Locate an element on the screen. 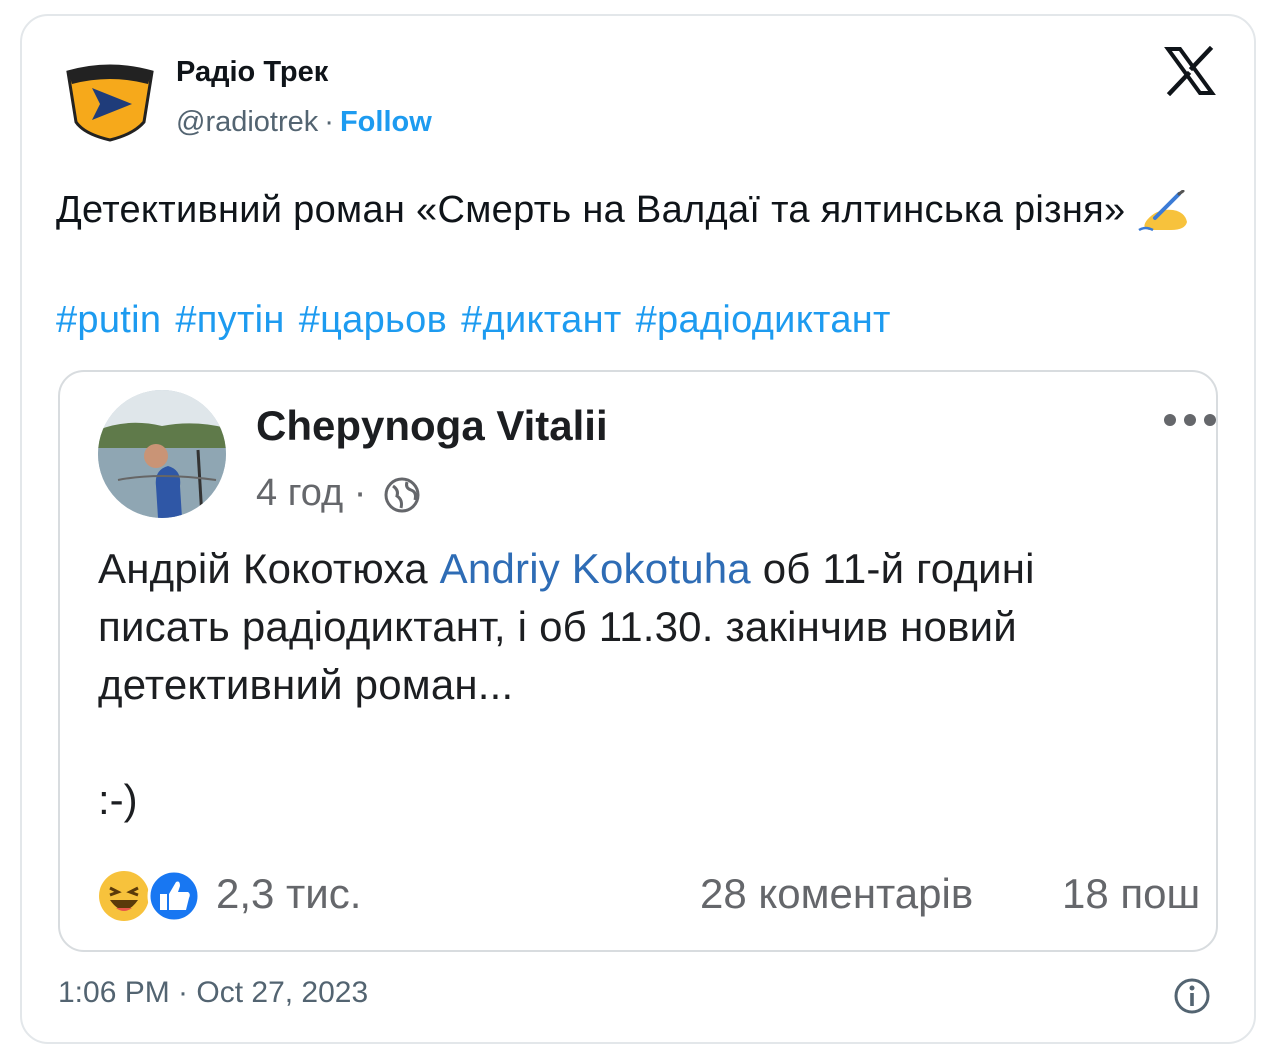 The height and width of the screenshot is (1044, 1280). follow-button: Follow is located at coordinates (386, 122).